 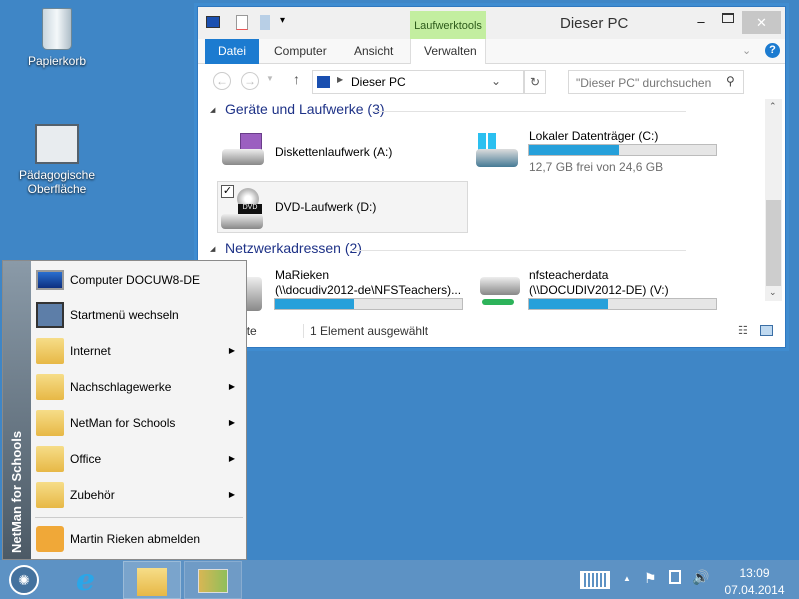 I want to click on search-input: "Dieser PC" durchsuchen ⚲, so click(x=656, y=82).